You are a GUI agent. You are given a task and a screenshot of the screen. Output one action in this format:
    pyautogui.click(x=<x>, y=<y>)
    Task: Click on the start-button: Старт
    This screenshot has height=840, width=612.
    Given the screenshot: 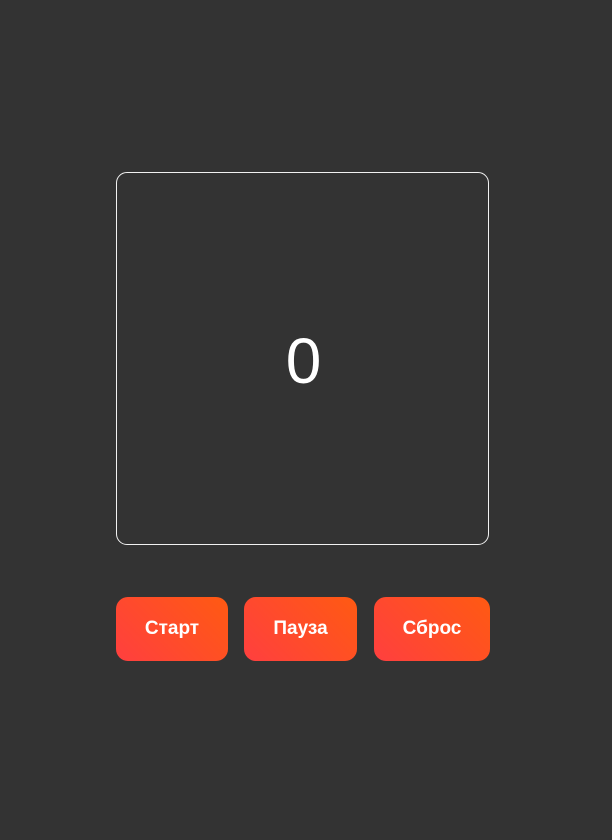 What is the action you would take?
    pyautogui.click(x=172, y=629)
    